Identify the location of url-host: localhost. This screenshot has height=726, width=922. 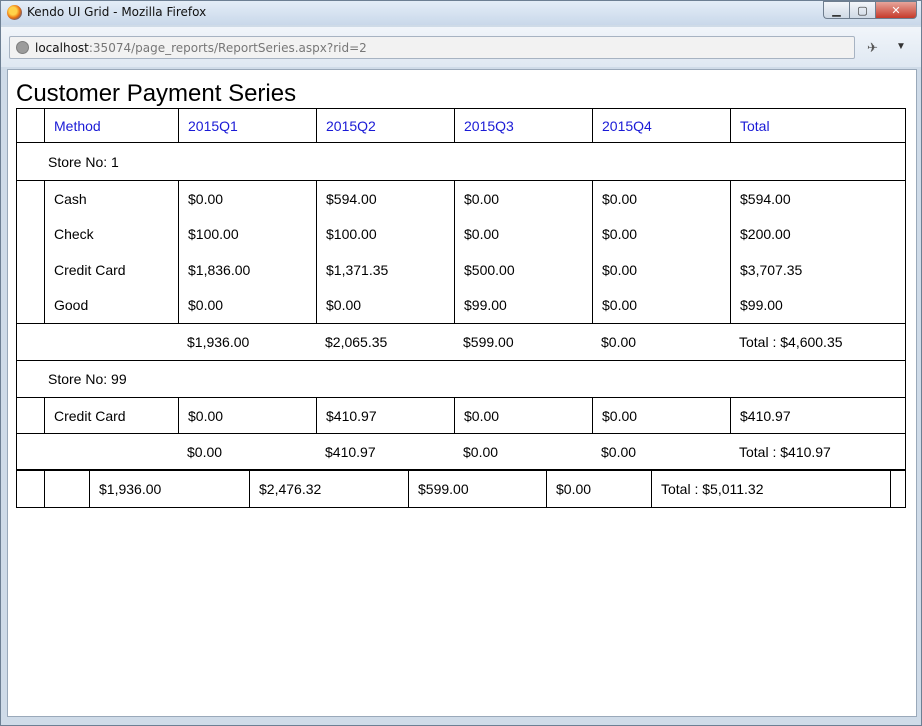
(62, 48).